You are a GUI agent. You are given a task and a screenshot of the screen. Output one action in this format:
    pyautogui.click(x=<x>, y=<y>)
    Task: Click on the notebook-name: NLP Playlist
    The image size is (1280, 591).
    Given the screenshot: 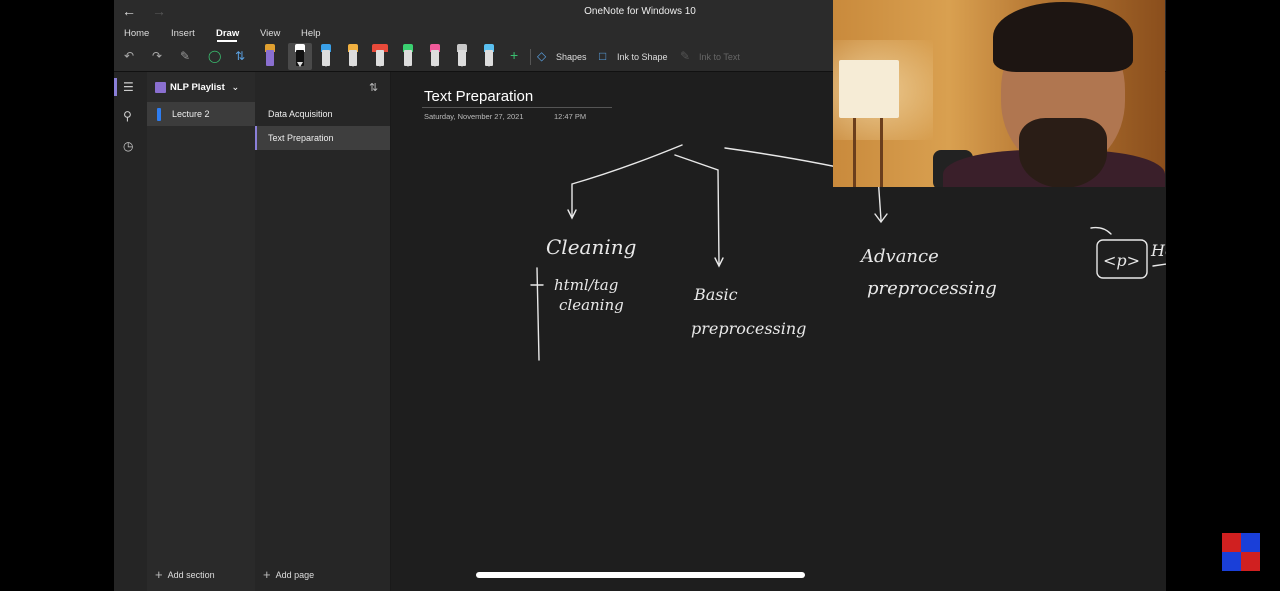 What is the action you would take?
    pyautogui.click(x=197, y=87)
    